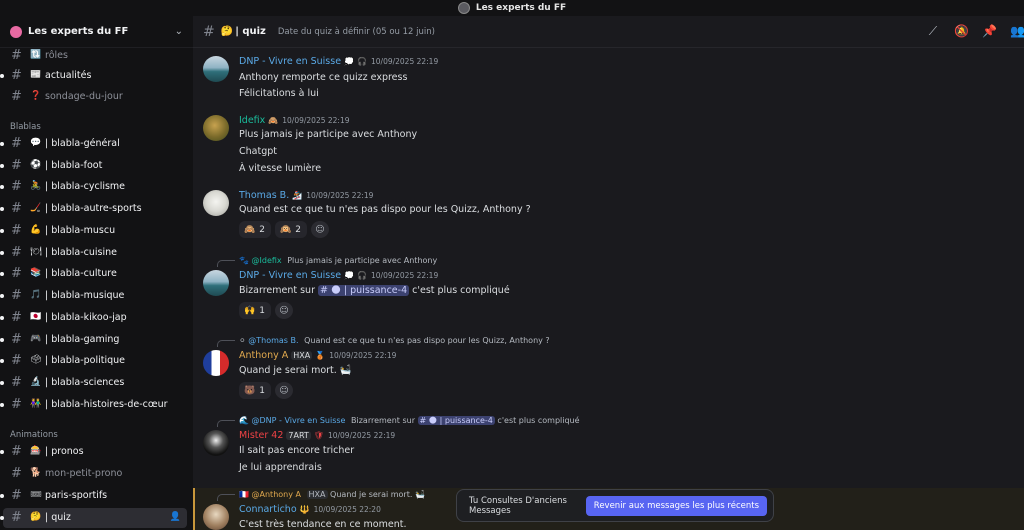 Image resolution: width=1024 pixels, height=530 pixels. Describe the element at coordinates (25, 127) in the screenshot. I see `category-blablas: Blablas` at that location.